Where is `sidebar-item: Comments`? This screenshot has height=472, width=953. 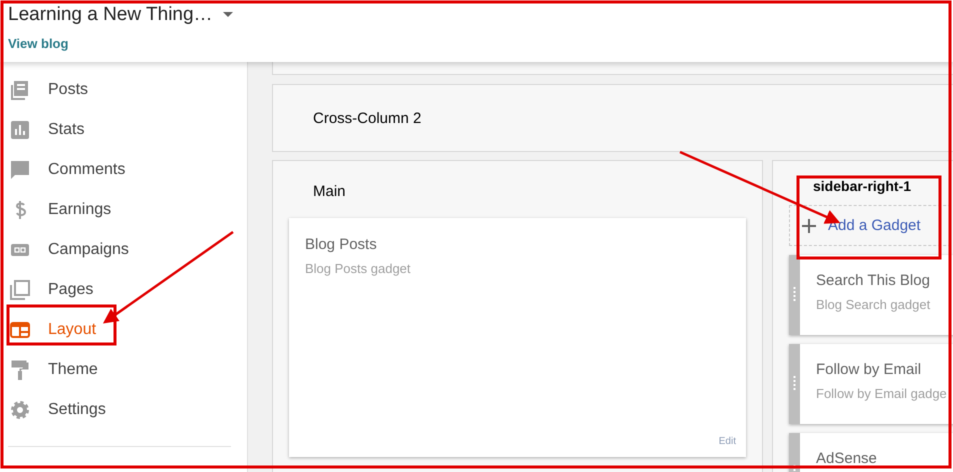
sidebar-item: Comments is located at coordinates (123, 170).